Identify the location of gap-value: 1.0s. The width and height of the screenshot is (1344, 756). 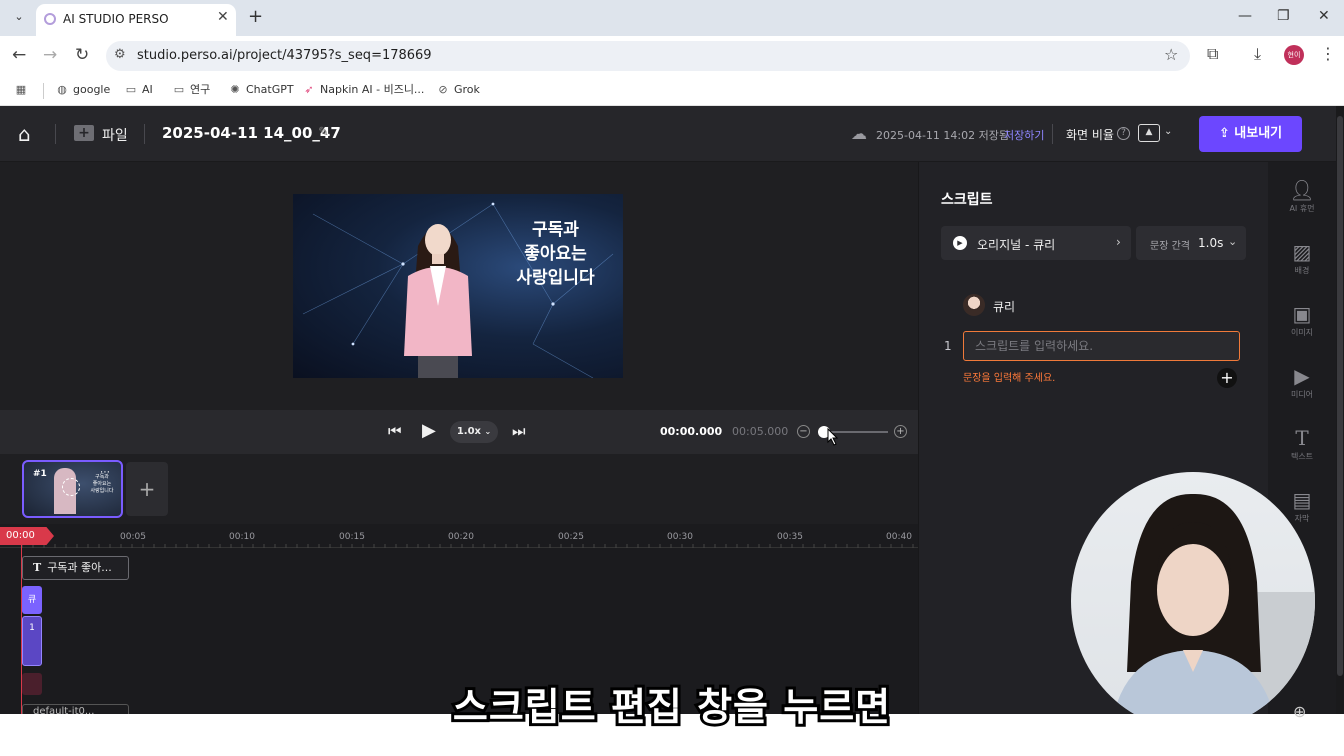
(1211, 243).